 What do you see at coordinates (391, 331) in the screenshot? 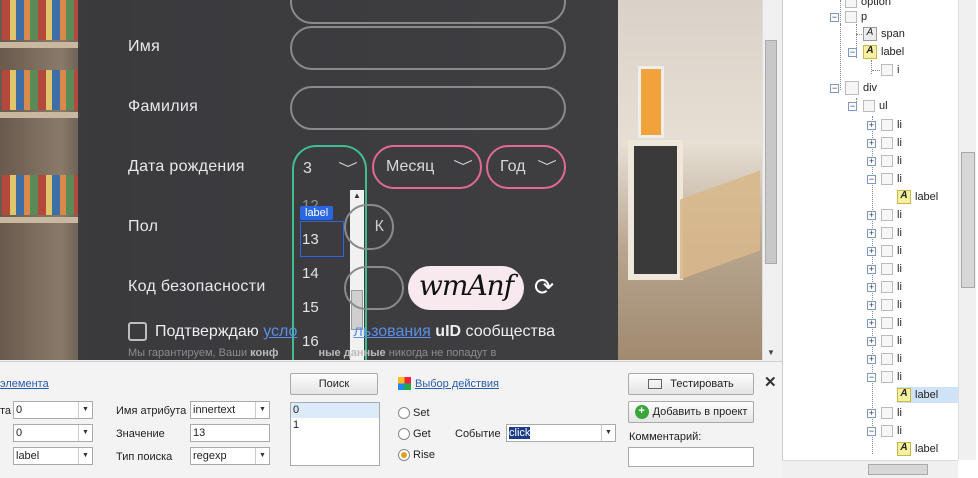
I see `terms-link: льзования` at bounding box center [391, 331].